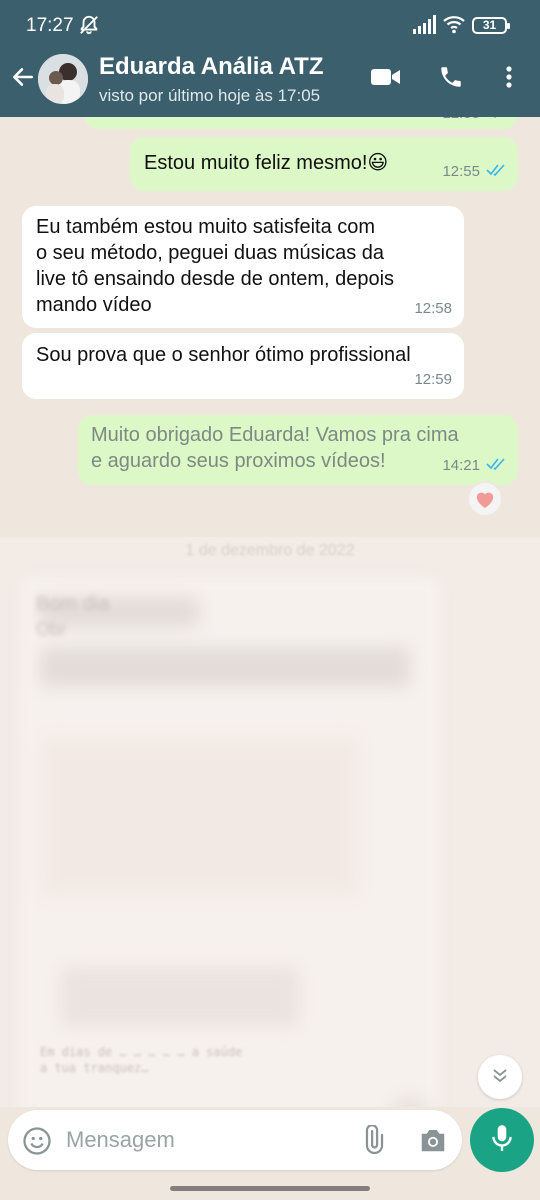 This screenshot has height=1200, width=540. I want to click on video-call-icon, so click(386, 79).